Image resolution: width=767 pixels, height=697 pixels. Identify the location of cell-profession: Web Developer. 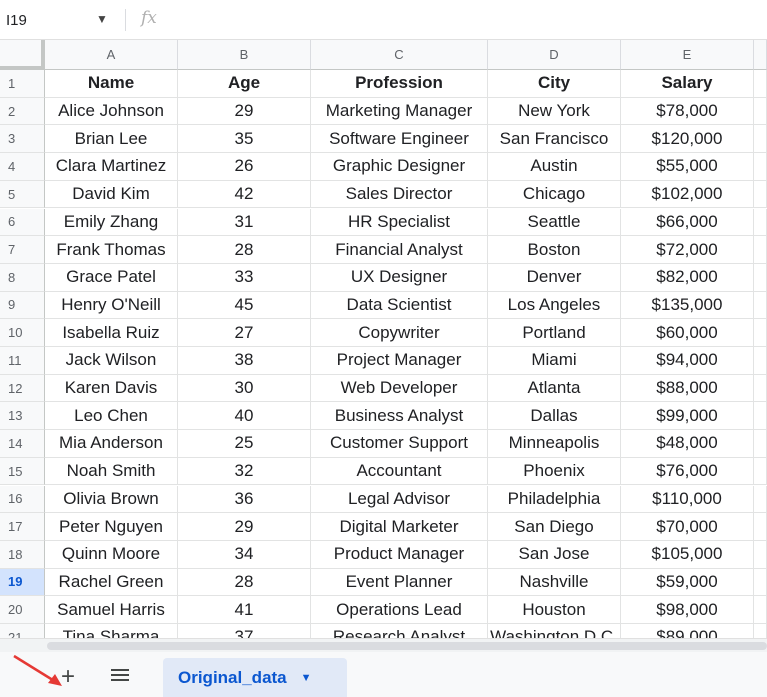
(399, 388).